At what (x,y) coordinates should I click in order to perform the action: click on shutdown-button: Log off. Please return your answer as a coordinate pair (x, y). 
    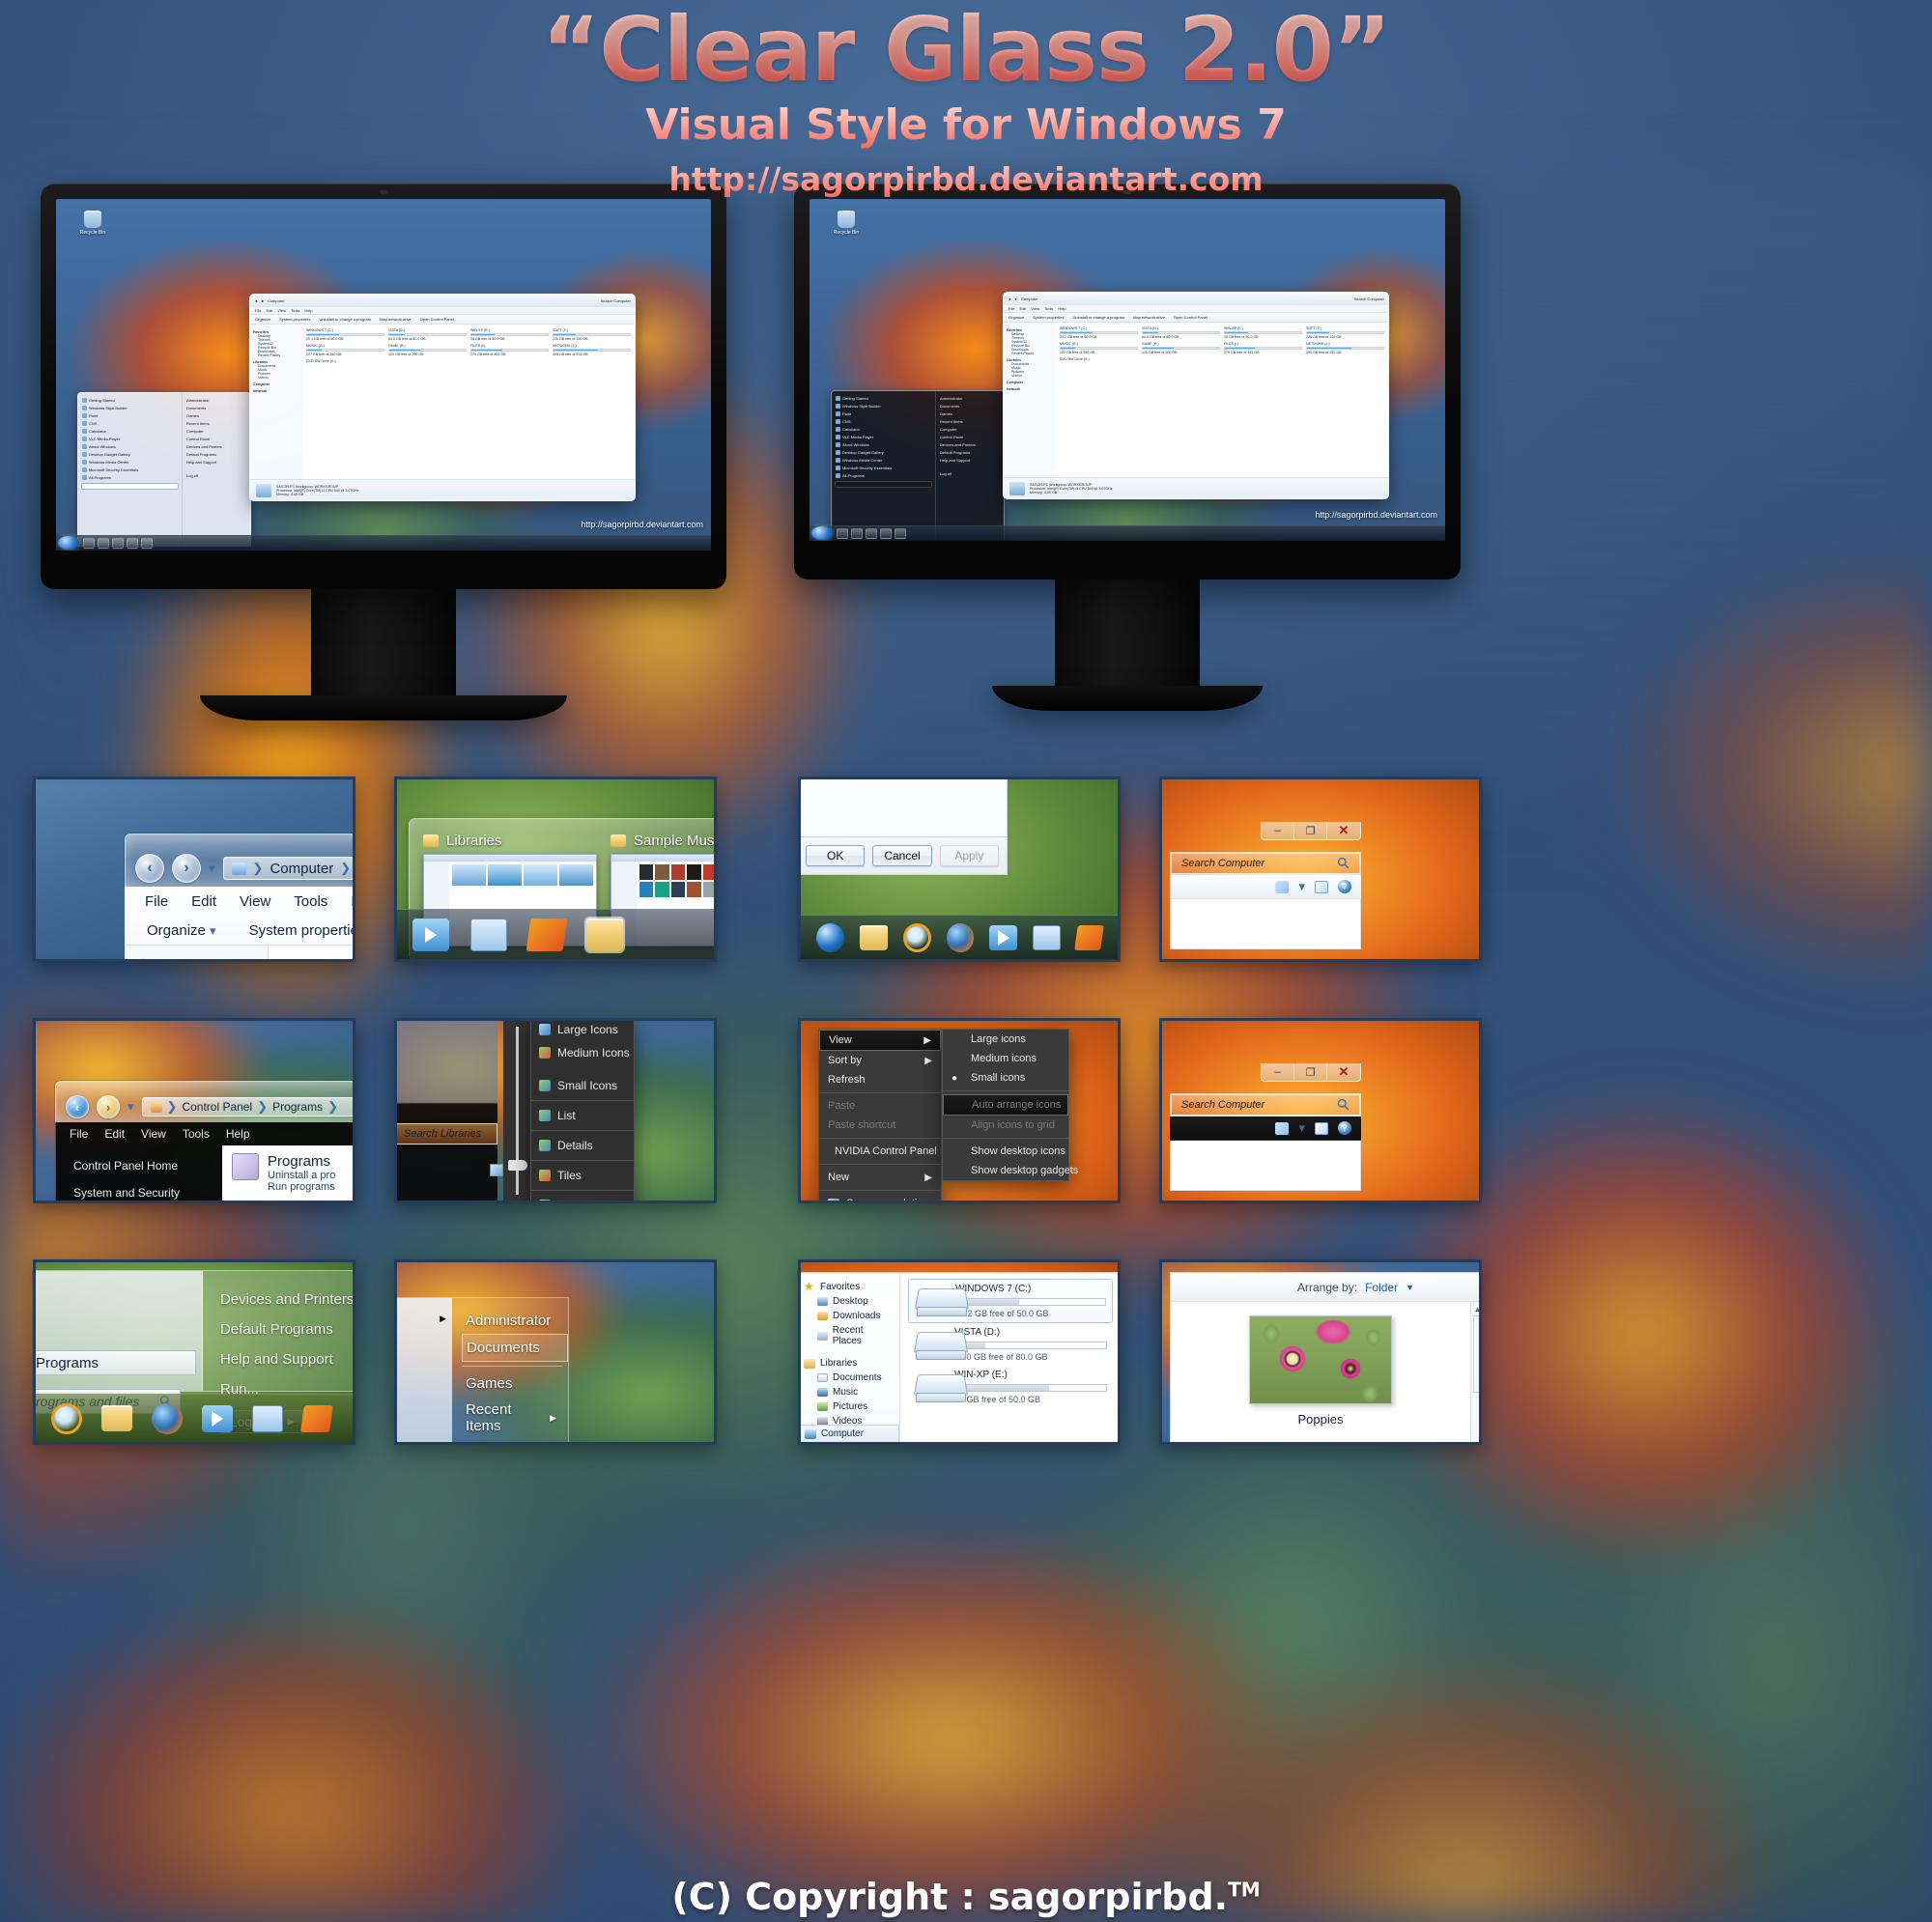
    Looking at the image, I should click on (216, 475).